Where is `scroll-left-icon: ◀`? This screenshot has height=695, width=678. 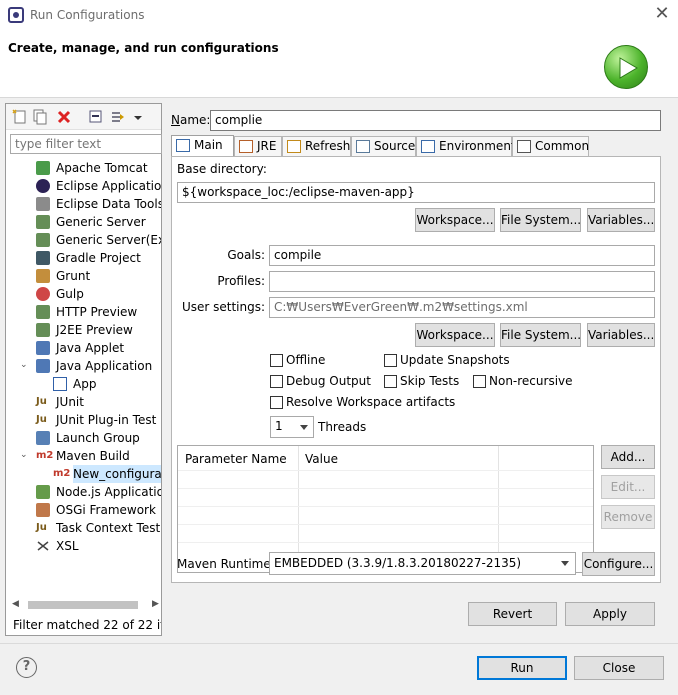
scroll-left-icon: ◀ is located at coordinates (15, 604).